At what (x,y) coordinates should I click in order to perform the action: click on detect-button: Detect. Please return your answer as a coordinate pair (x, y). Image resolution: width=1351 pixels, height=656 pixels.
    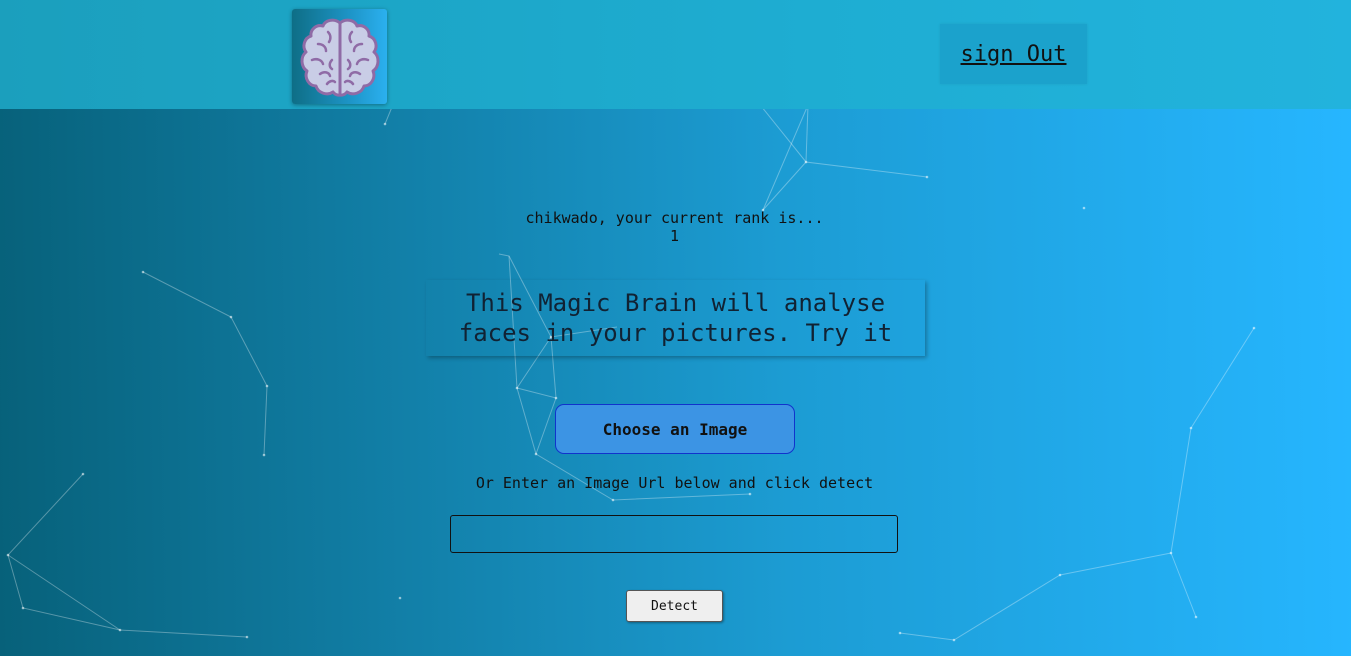
    Looking at the image, I should click on (674, 606).